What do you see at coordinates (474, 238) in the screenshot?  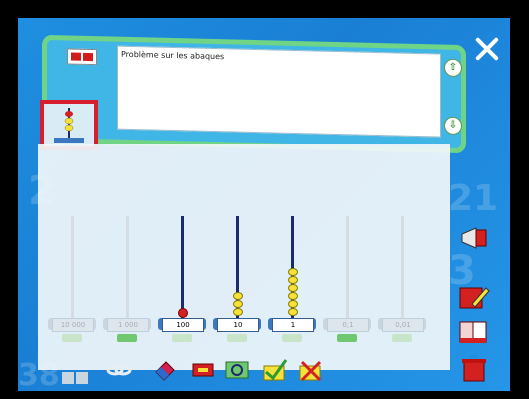 I see `megaphone-icon` at bounding box center [474, 238].